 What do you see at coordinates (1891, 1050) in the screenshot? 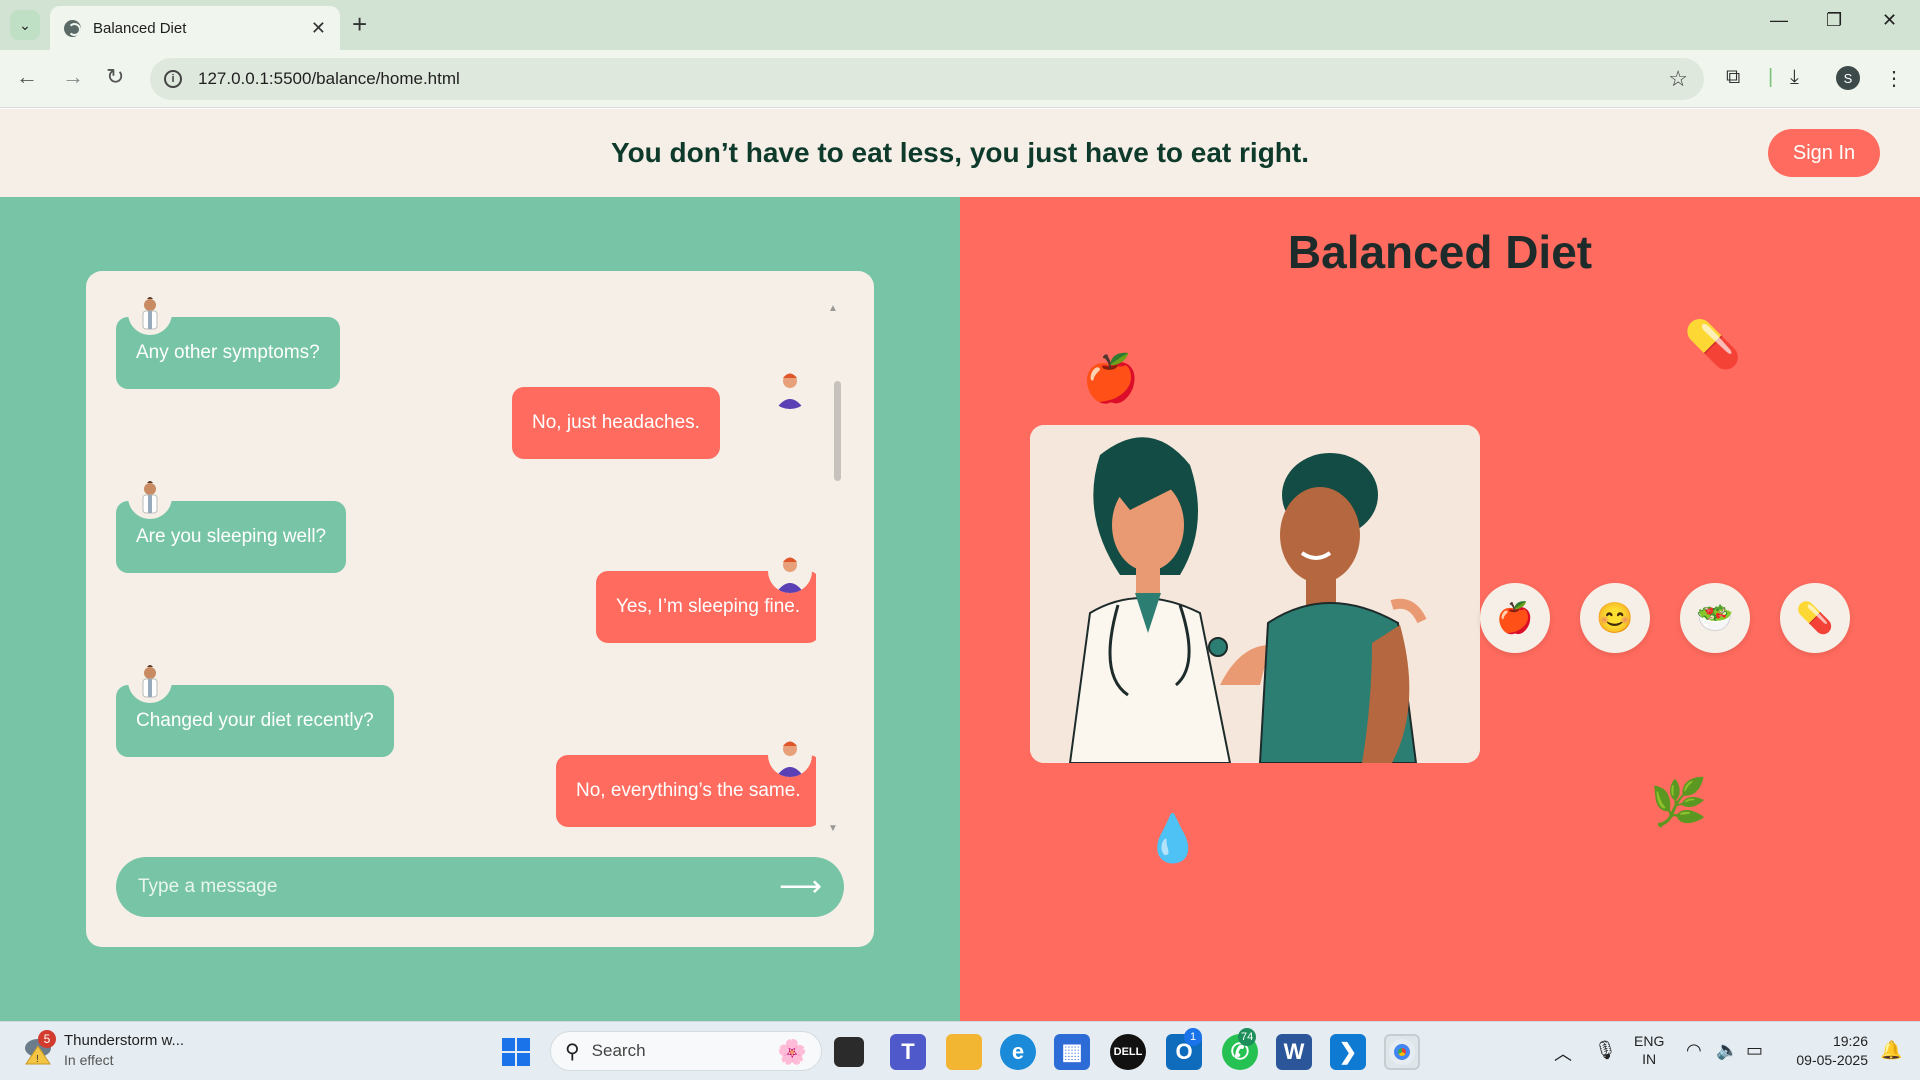
I see `notification-icon: 🔔` at bounding box center [1891, 1050].